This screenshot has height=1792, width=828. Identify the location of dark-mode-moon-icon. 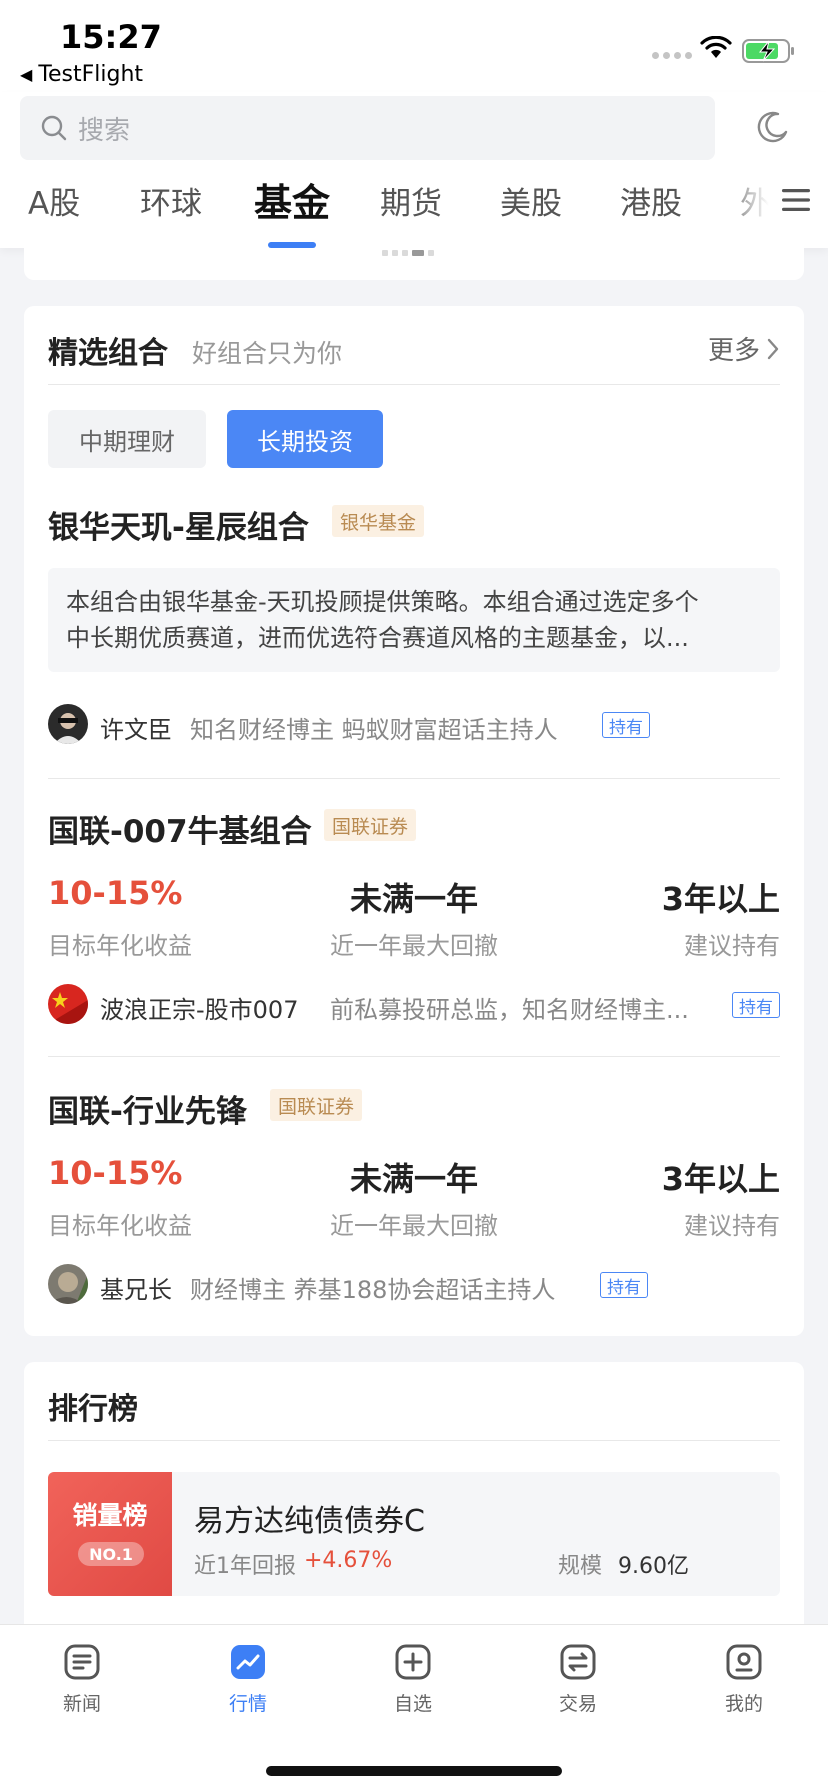
(773, 127).